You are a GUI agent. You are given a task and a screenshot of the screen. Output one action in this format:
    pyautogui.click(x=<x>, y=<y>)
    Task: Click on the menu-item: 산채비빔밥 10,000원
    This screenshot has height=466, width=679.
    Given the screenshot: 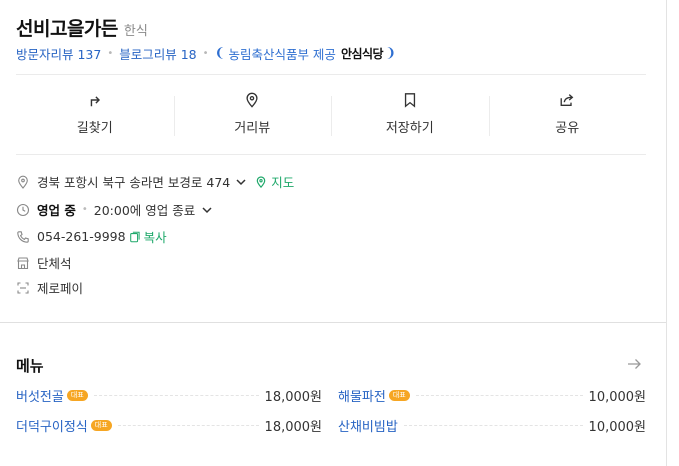 What is the action you would take?
    pyautogui.click(x=492, y=425)
    